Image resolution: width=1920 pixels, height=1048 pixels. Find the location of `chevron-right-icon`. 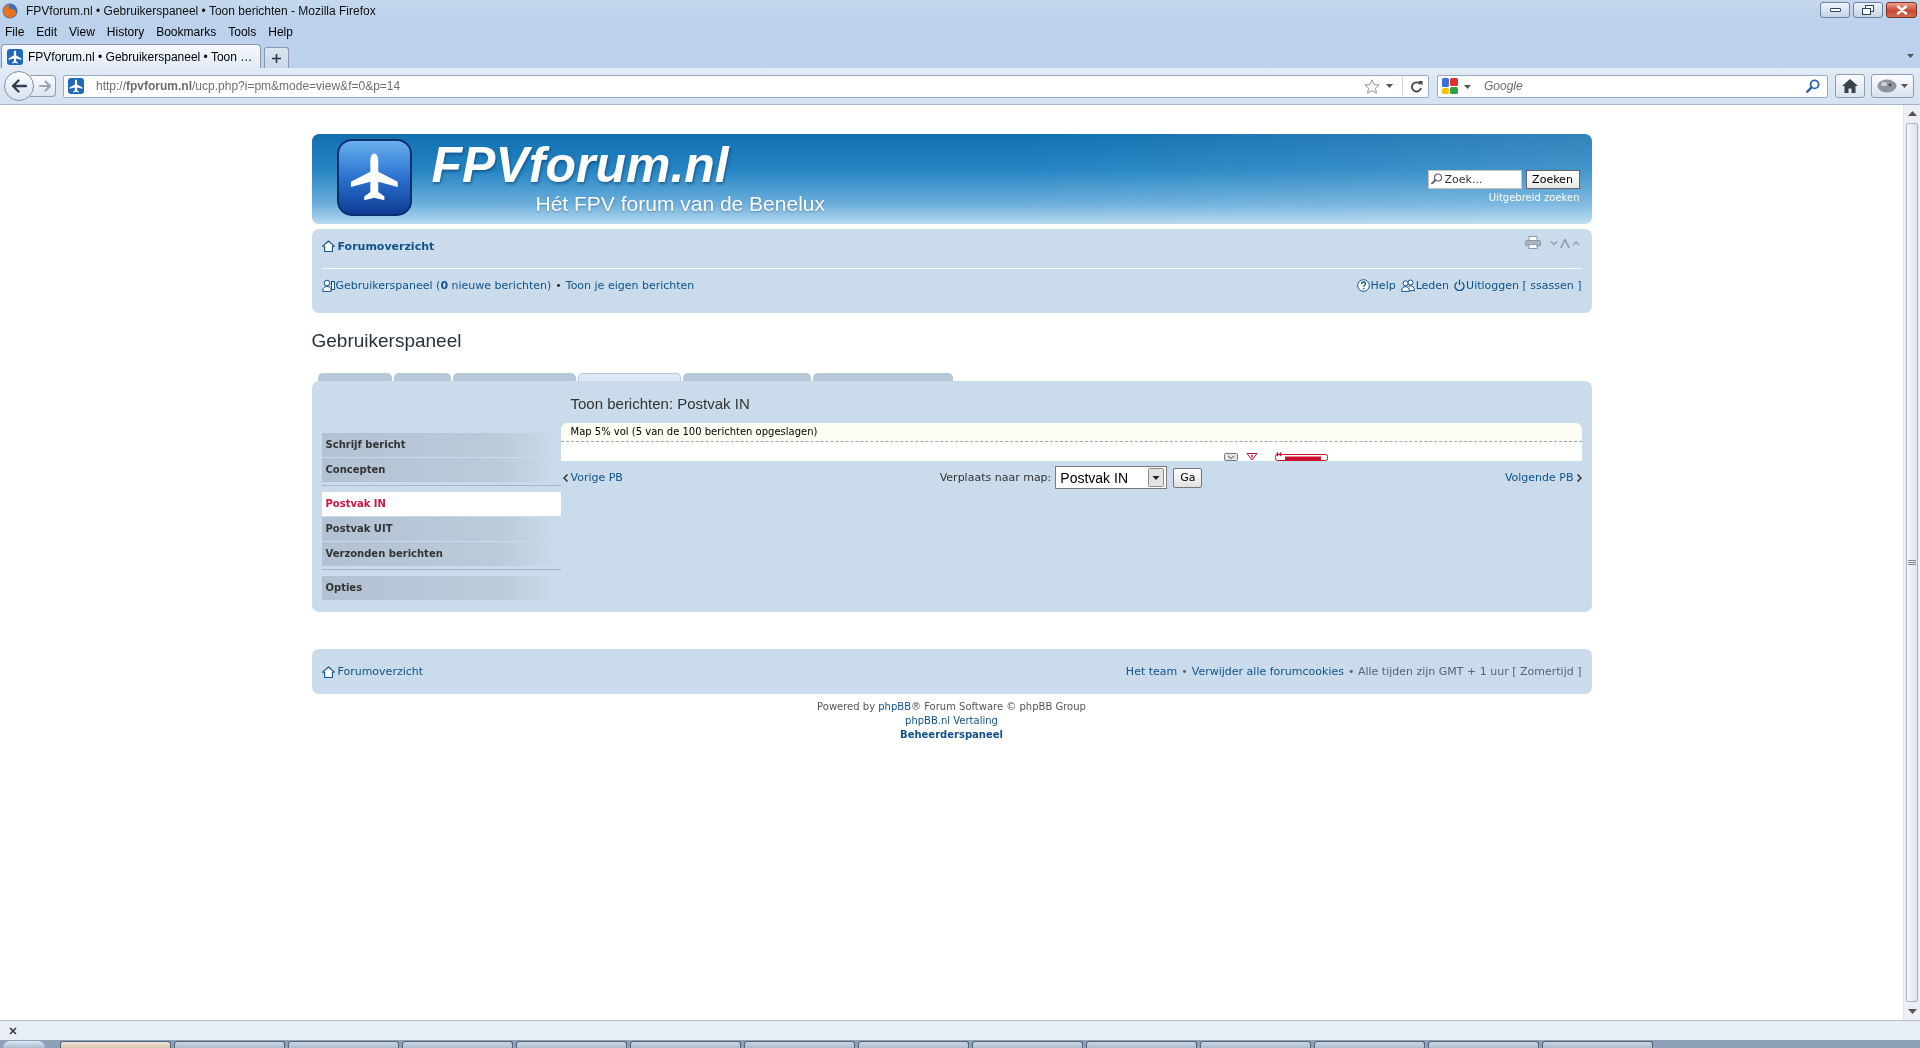

chevron-right-icon is located at coordinates (1579, 477).